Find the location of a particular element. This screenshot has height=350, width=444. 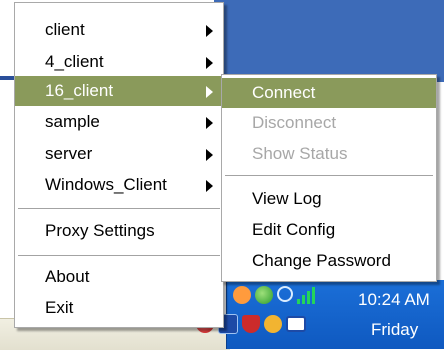

menu-item-label: 16_client is located at coordinates (79, 90).